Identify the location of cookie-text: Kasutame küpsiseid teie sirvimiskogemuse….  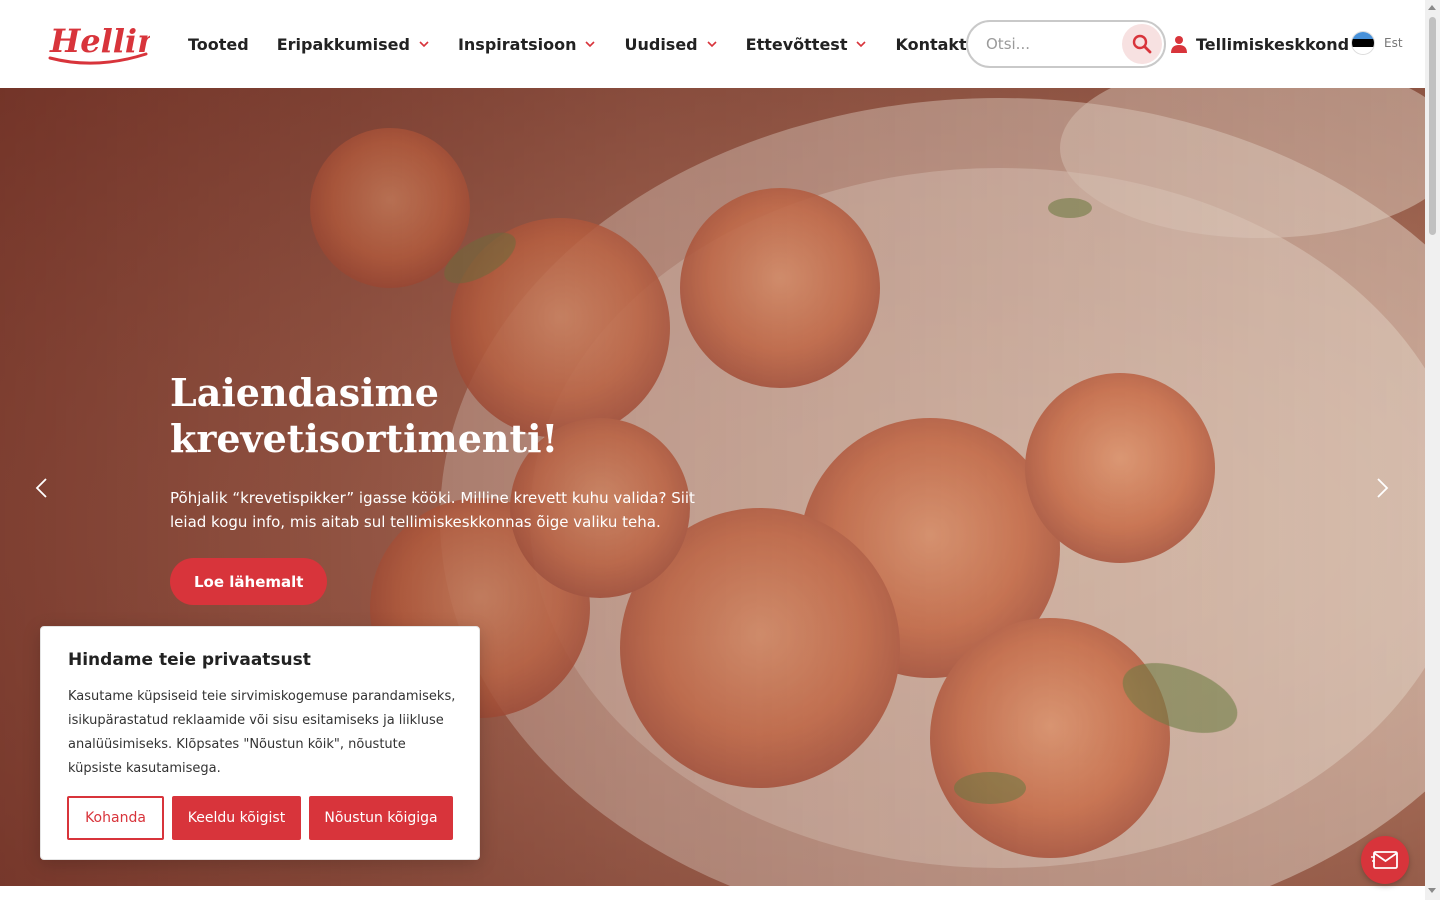
(262, 732).